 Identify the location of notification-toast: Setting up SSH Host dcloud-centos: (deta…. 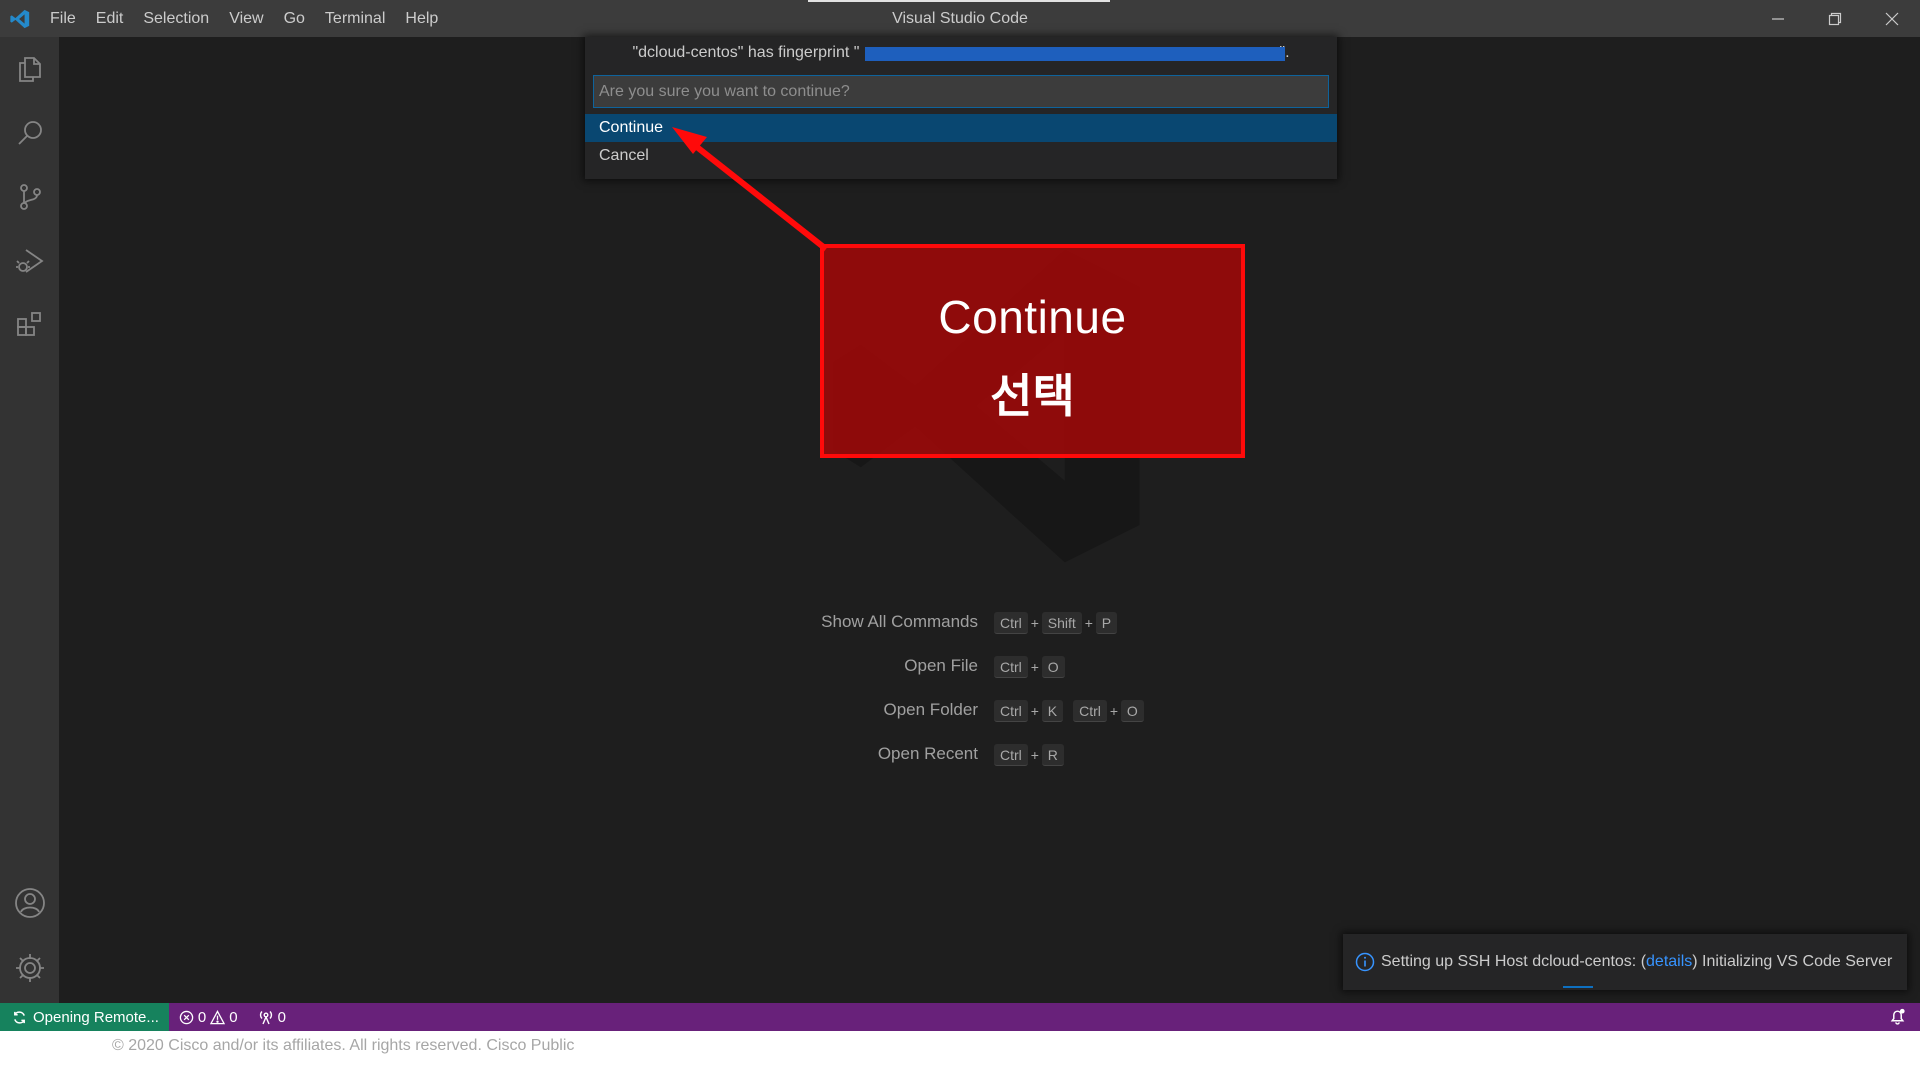
(1625, 962).